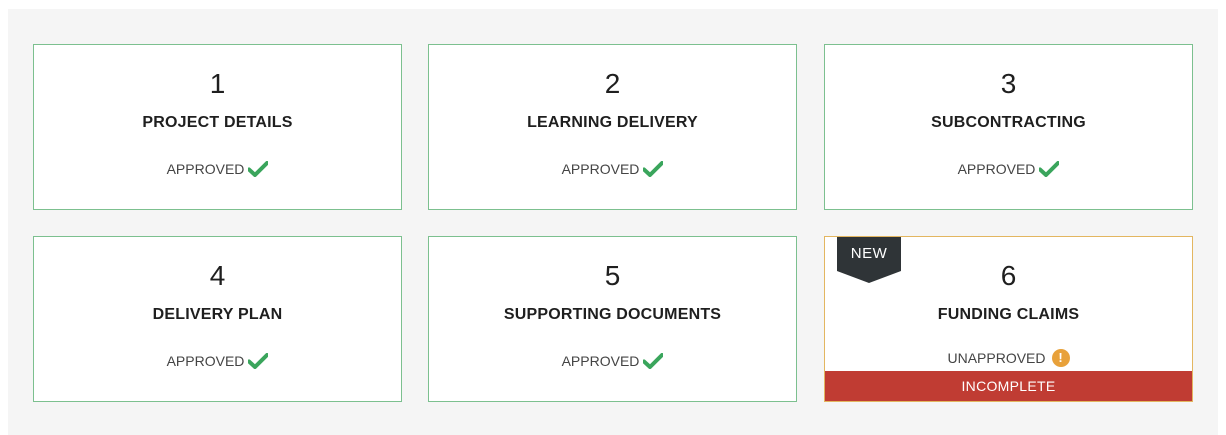  I want to click on section-card-subcontracting: 3 SUBCONTRACTING APPROVED, so click(1008, 127).